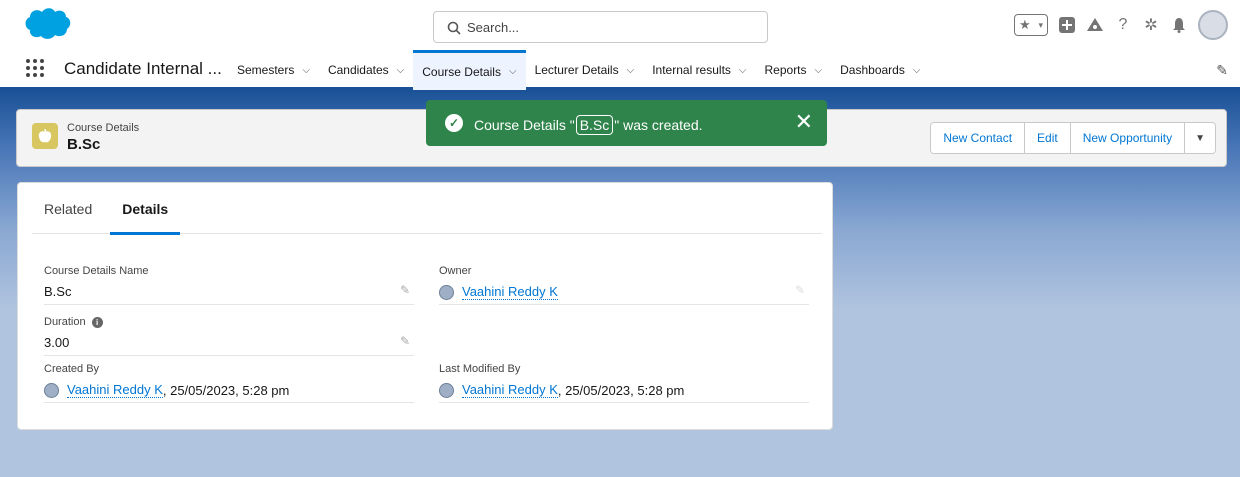 This screenshot has width=1240, height=477. I want to click on nav-item-semesters: Semesters ⌵, so click(273, 70).